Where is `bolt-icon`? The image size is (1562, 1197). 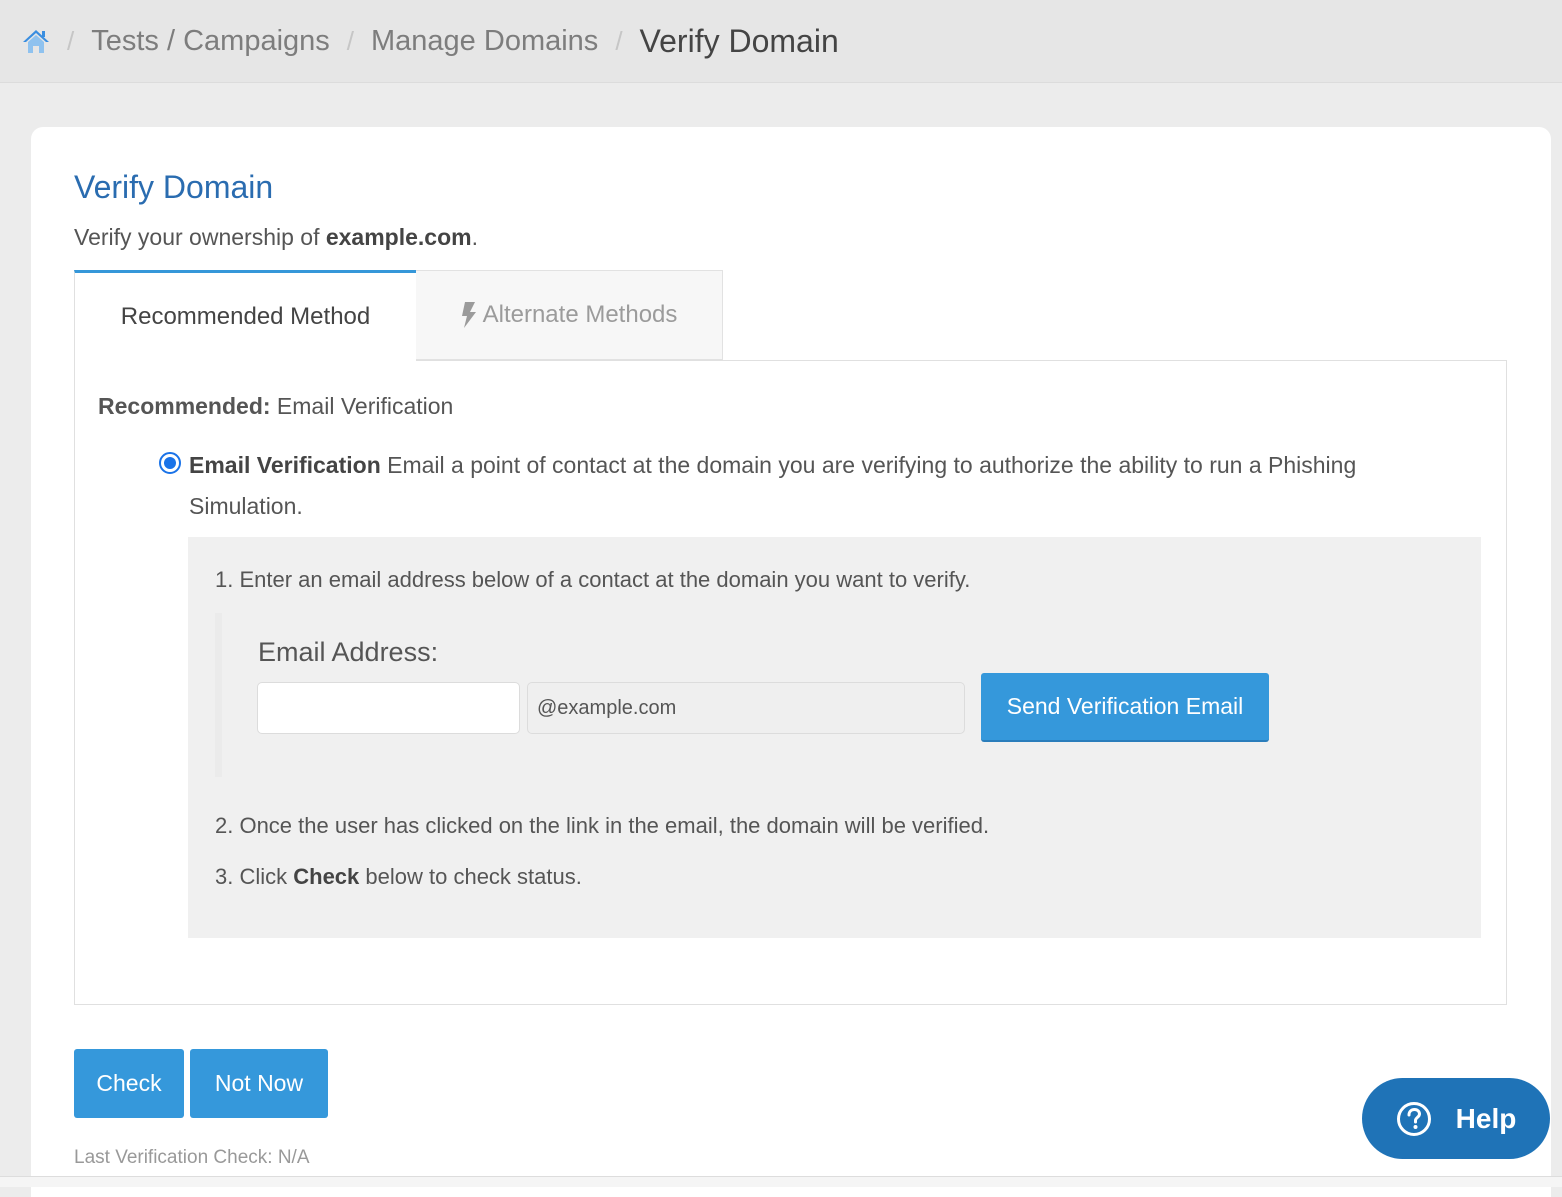
bolt-icon is located at coordinates (469, 315).